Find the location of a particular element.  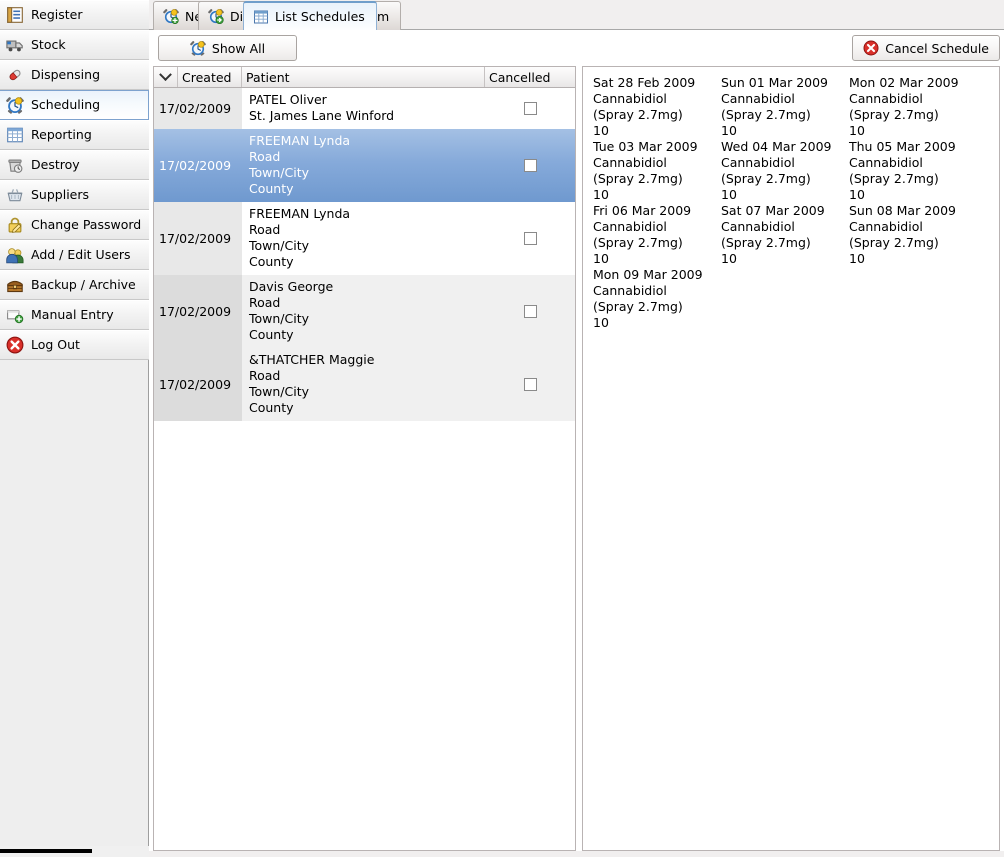

archive-chest-icon is located at coordinates (15, 285).